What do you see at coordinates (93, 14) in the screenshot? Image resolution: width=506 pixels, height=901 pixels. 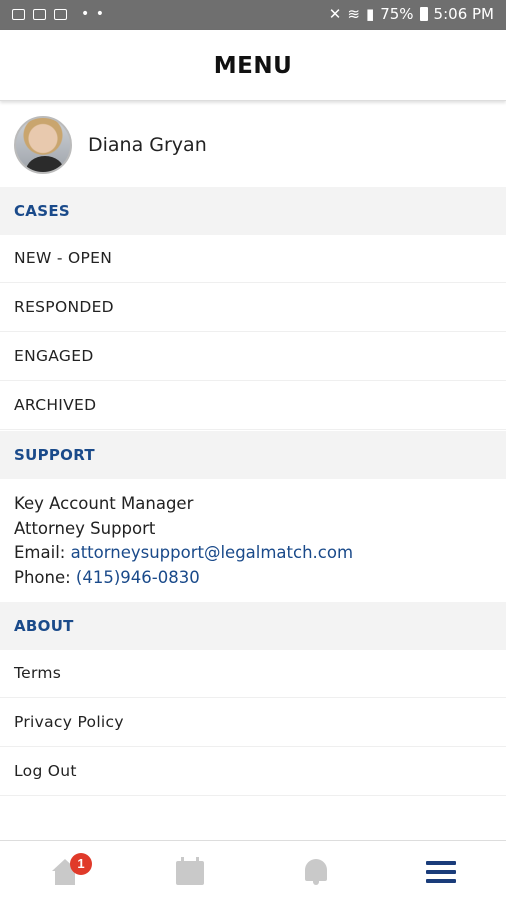 I see `more-dots-icon: • •` at bounding box center [93, 14].